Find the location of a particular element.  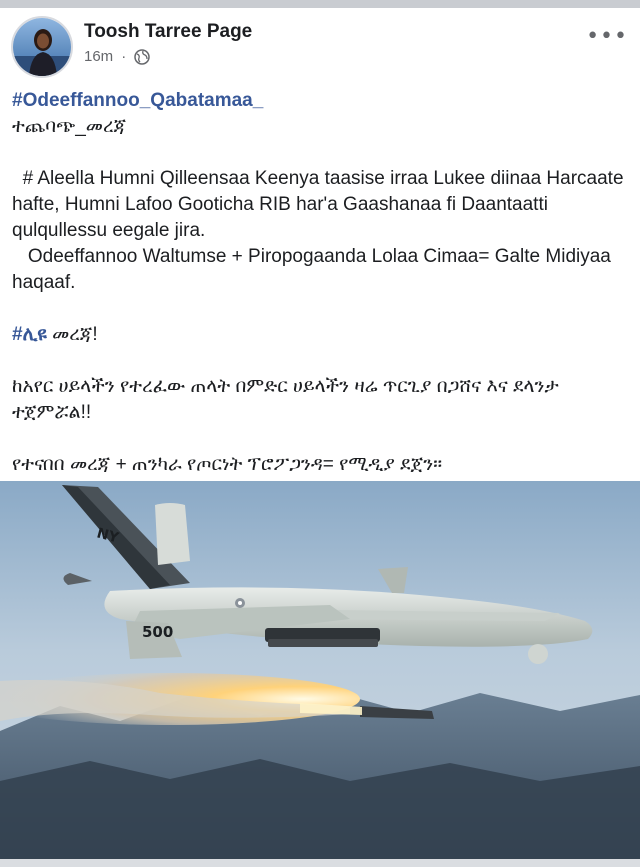

post-timestamp: 16m is located at coordinates (98, 56).